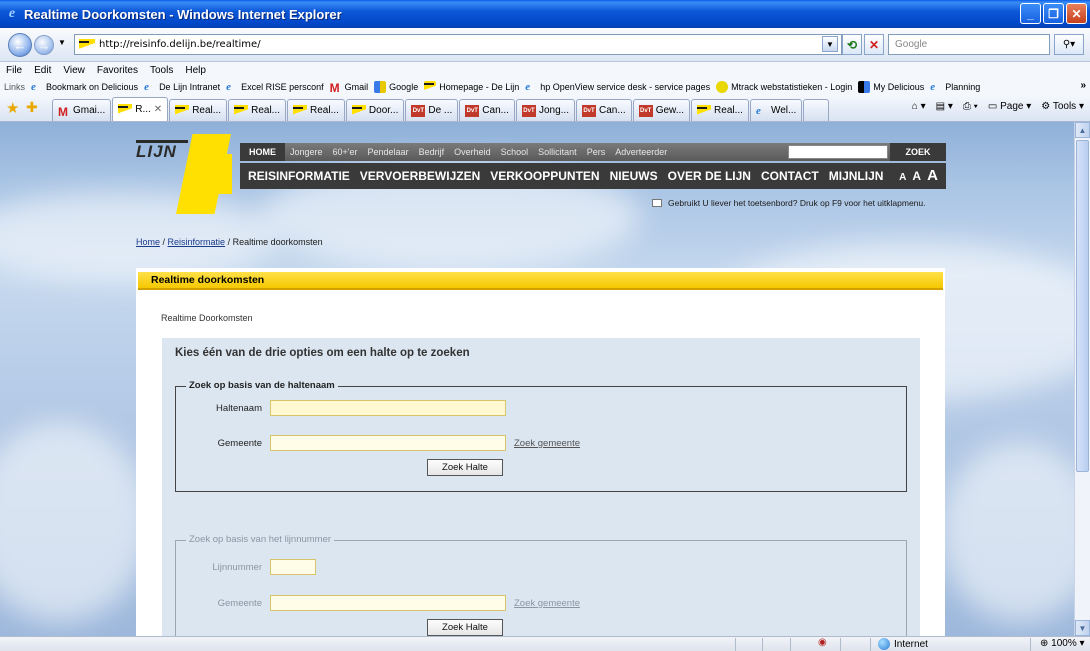 The image size is (1090, 651). Describe the element at coordinates (790, 176) in the screenshot. I see `nav-contact: CONTACT` at that location.